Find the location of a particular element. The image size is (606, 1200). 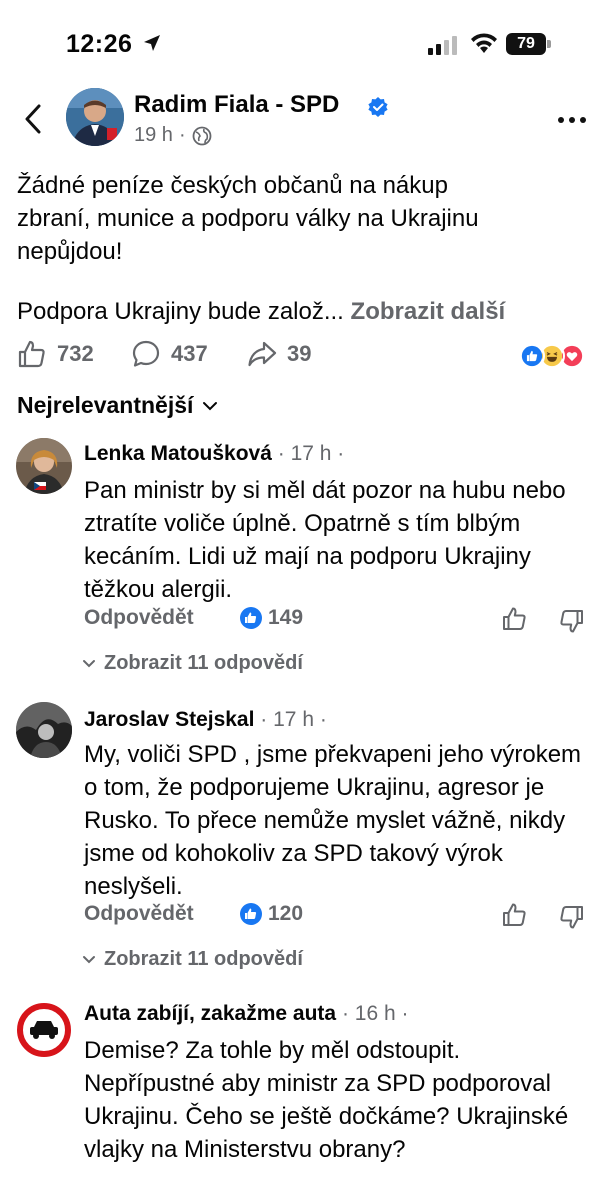

post-text-line: Žádné peníze českých občanů na nákup is located at coordinates (232, 185).